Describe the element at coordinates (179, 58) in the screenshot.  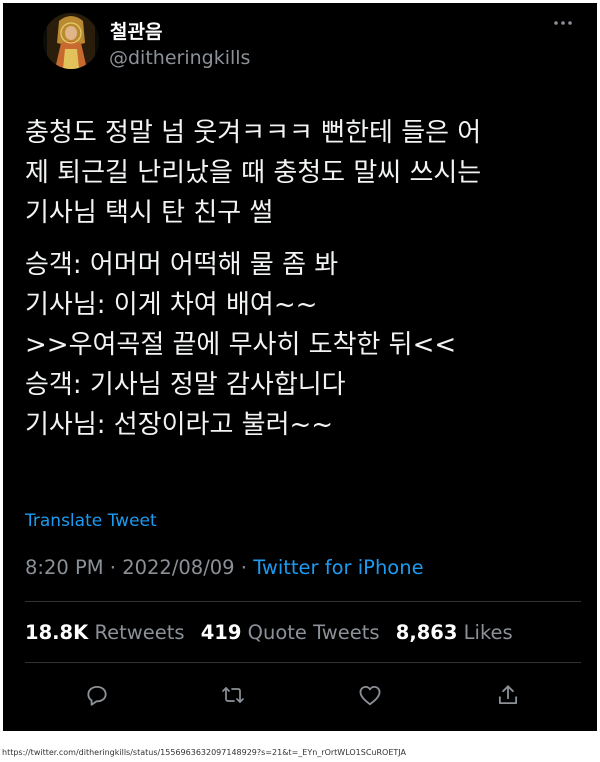
I see `user-handle: @ditheringkills` at that location.